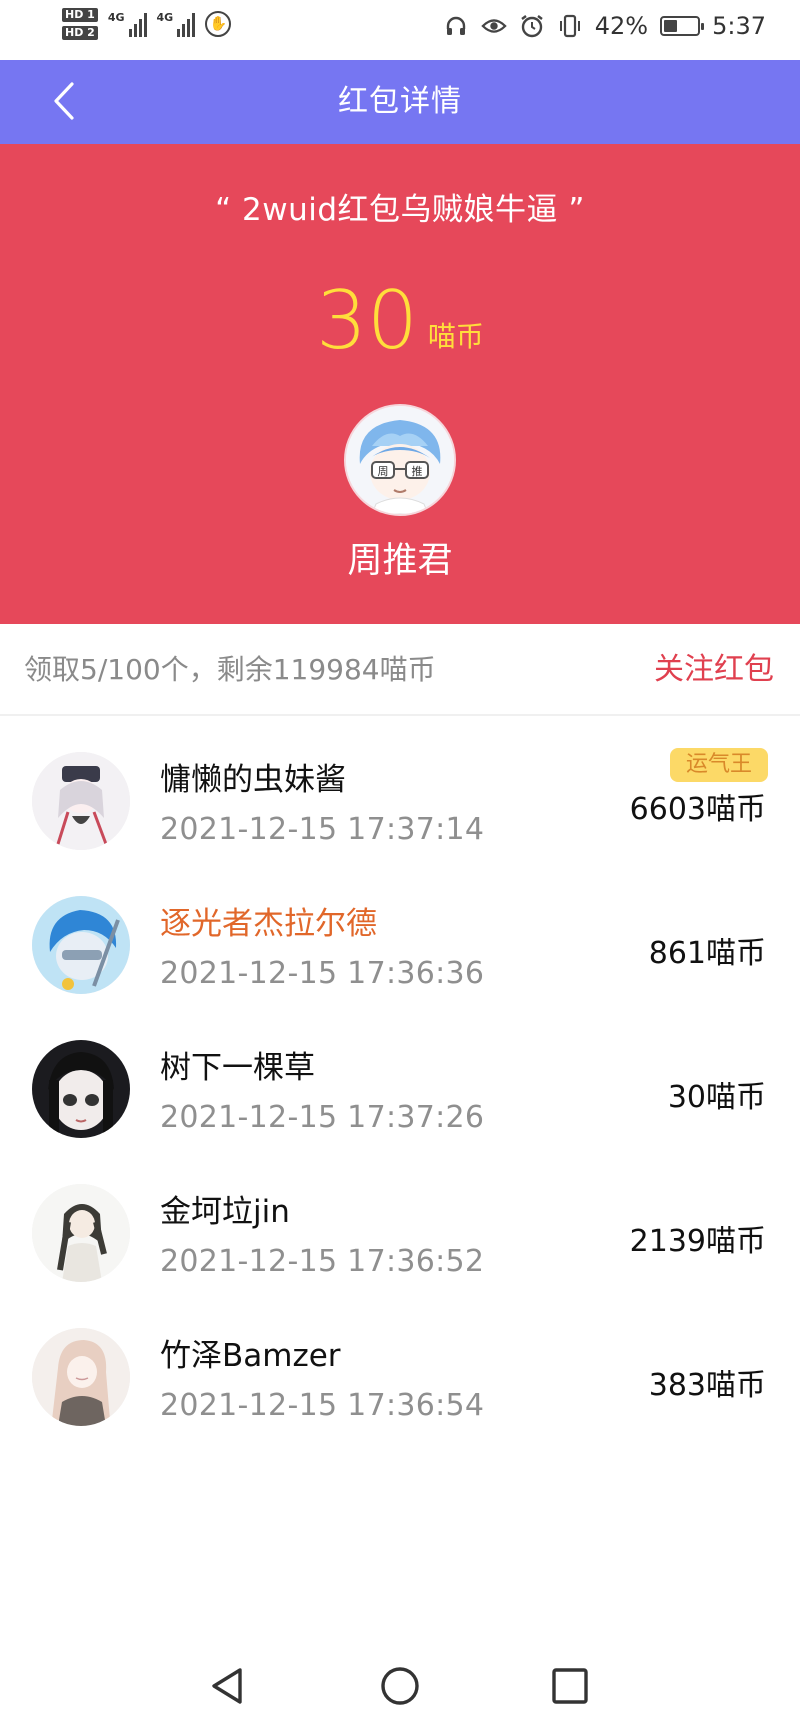 The height and width of the screenshot is (1733, 800). What do you see at coordinates (268, 924) in the screenshot?
I see `recipient-name: 逐光者杰拉尔德` at bounding box center [268, 924].